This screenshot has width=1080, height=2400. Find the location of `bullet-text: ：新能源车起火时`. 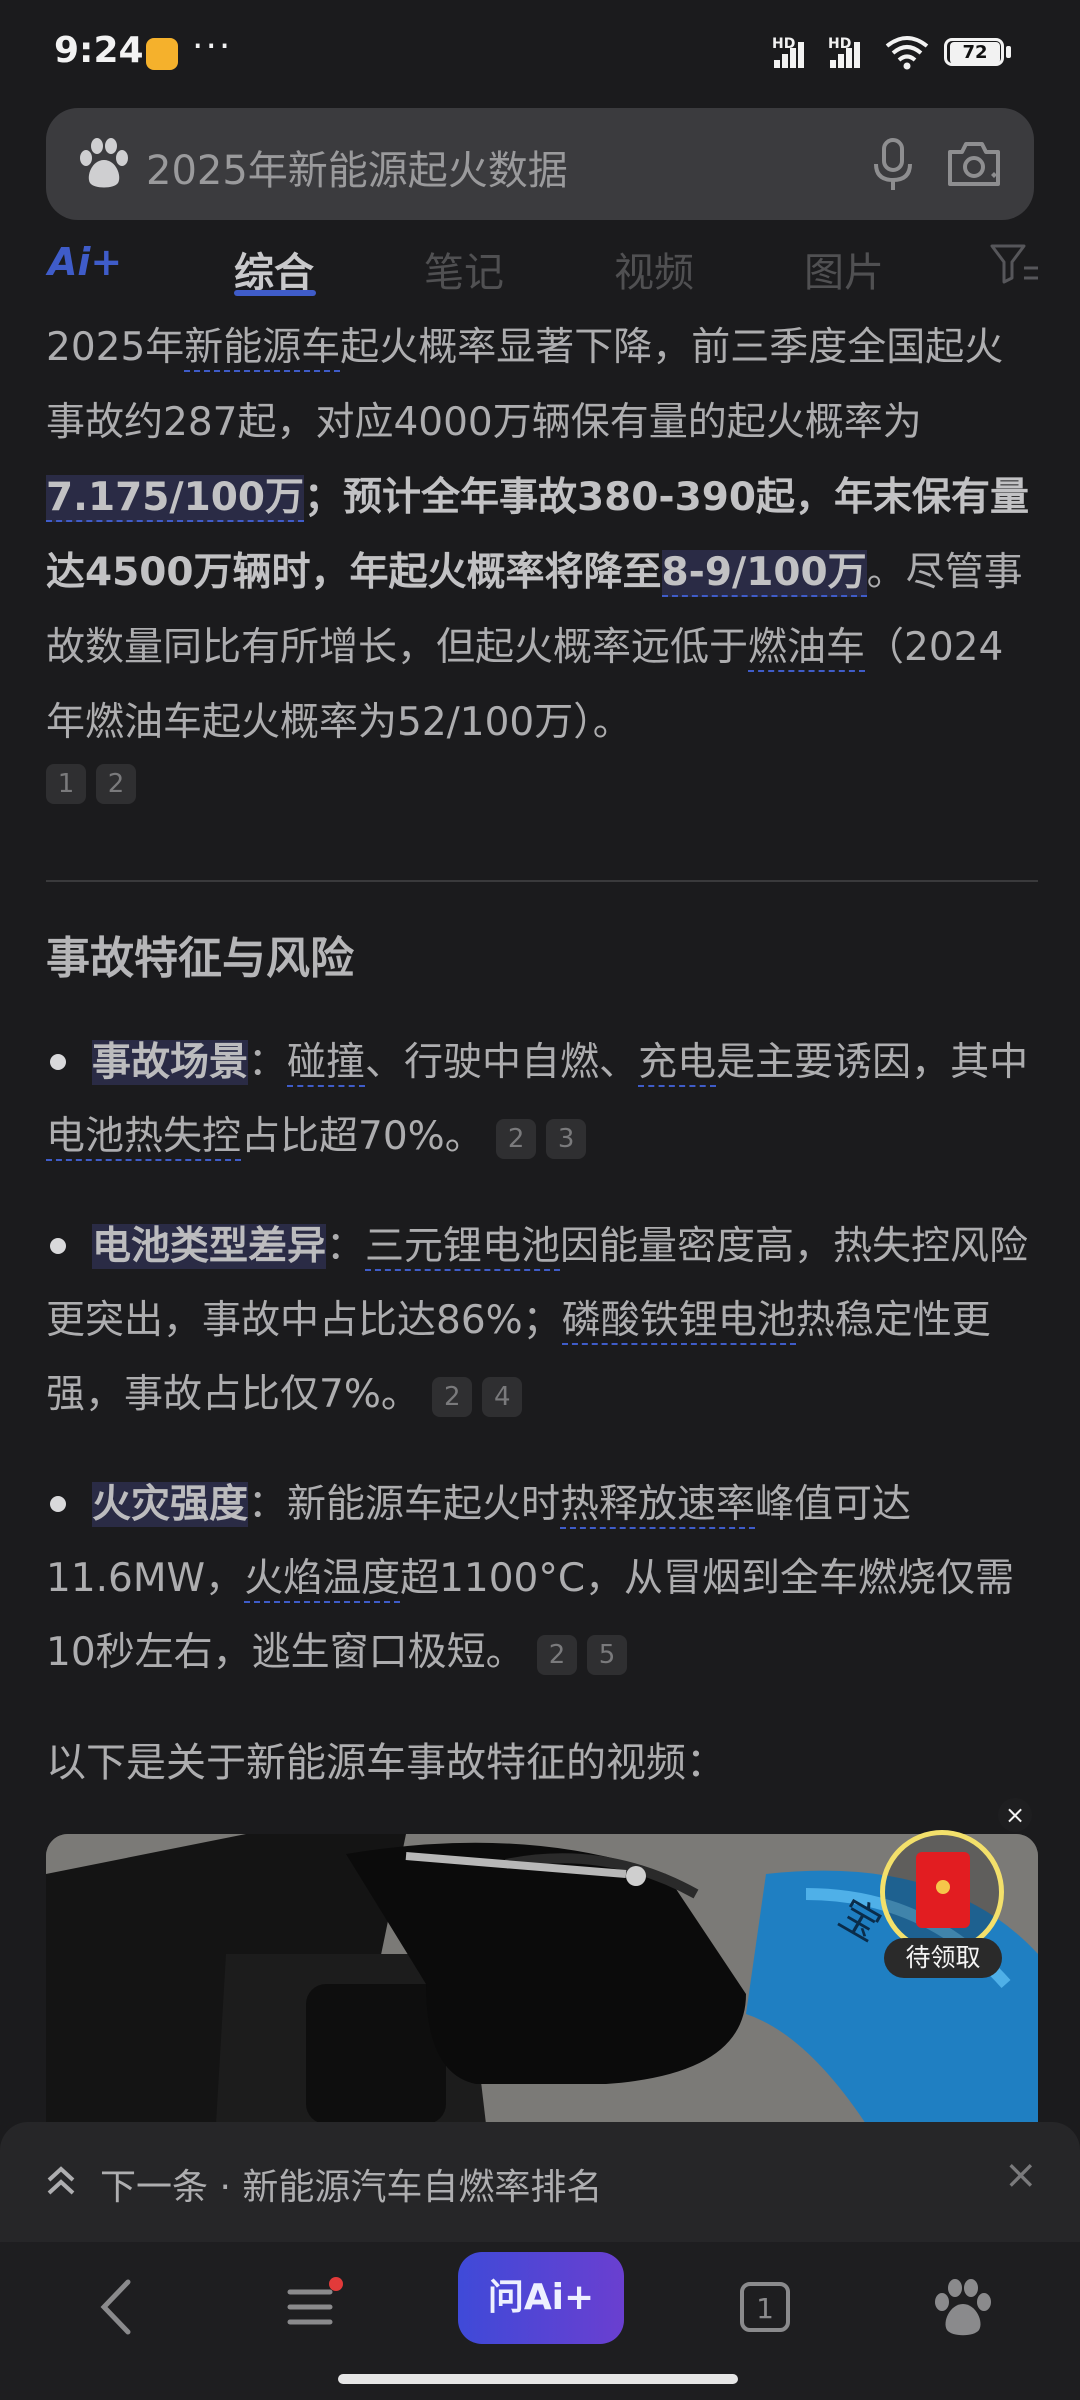

bullet-text: ：新能源车起火时 is located at coordinates (404, 1504).